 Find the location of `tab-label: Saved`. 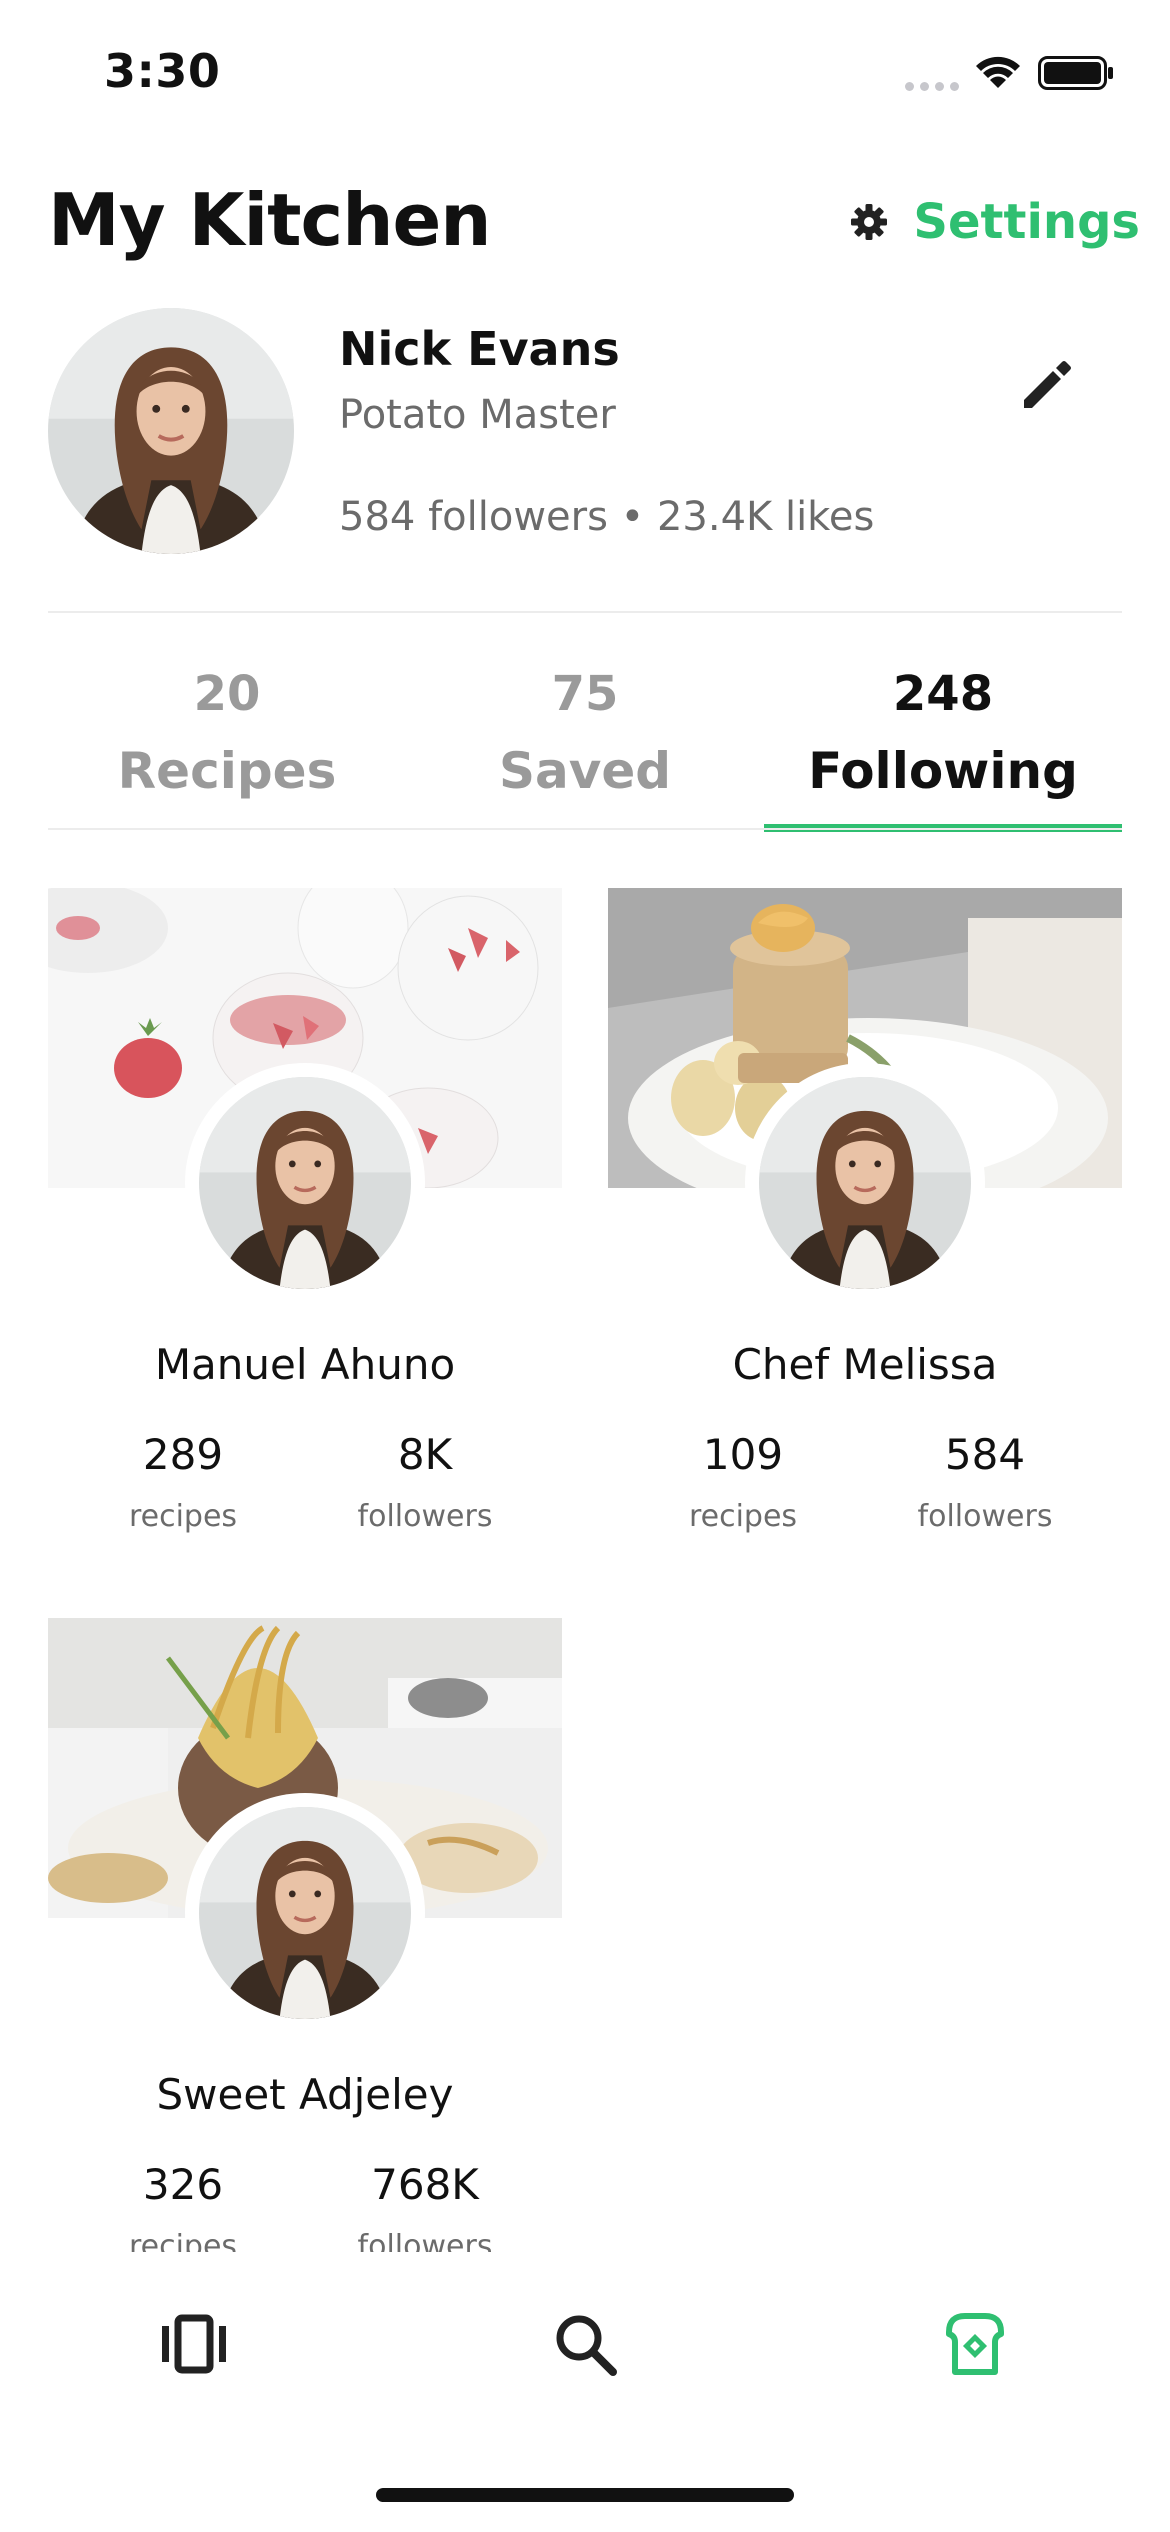

tab-label: Saved is located at coordinates (585, 771).